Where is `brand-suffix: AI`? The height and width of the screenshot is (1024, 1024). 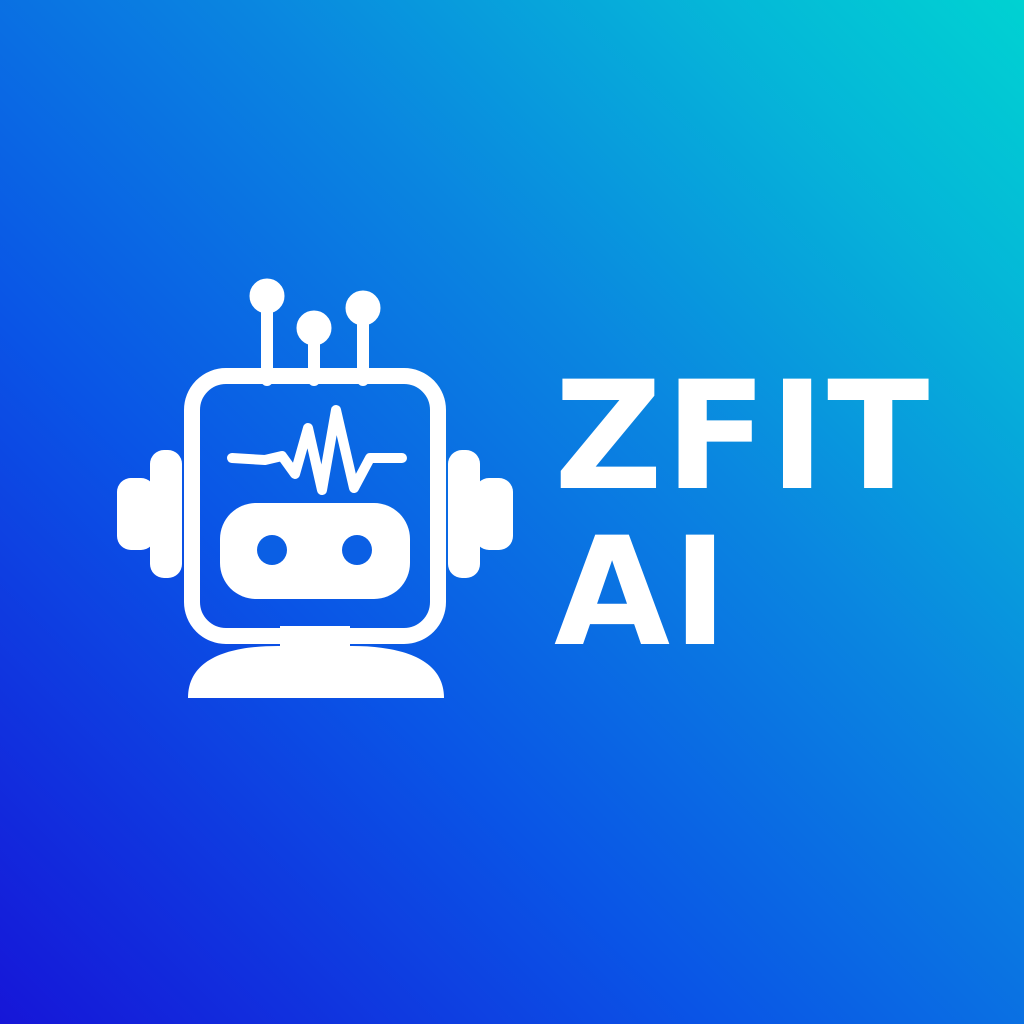 brand-suffix: AI is located at coordinates (642, 593).